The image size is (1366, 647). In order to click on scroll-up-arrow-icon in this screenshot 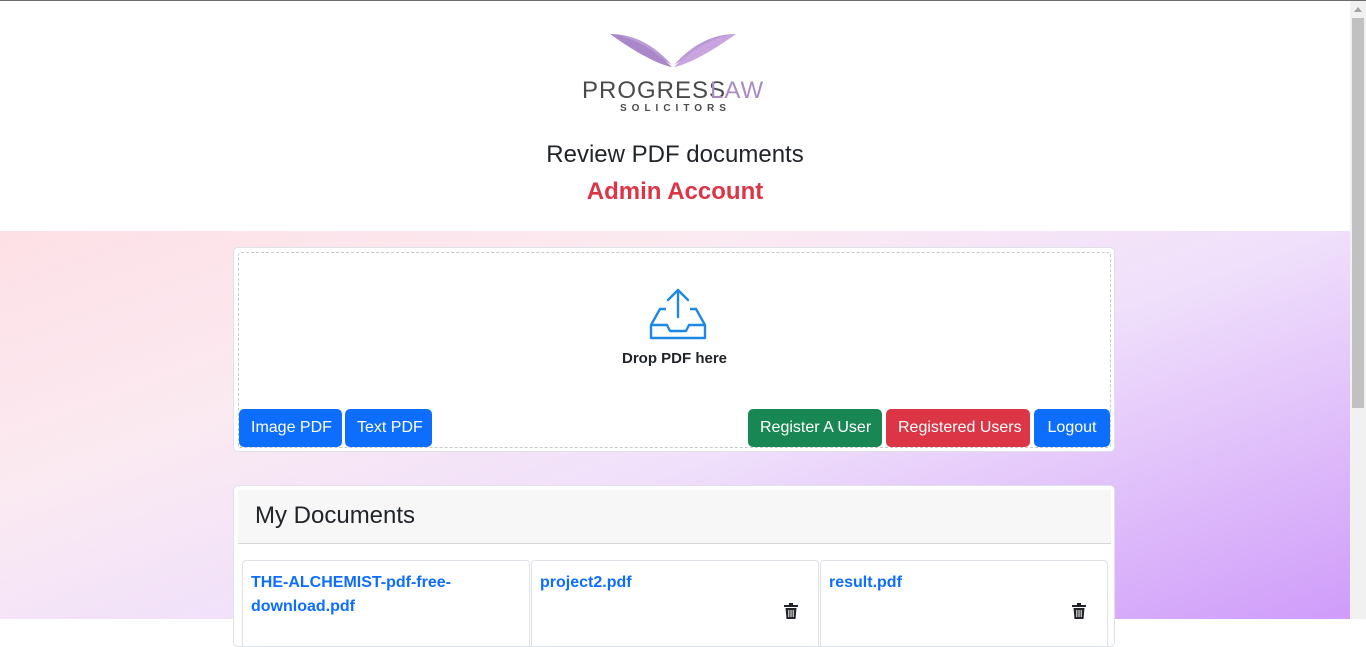, I will do `click(1358, 9)`.